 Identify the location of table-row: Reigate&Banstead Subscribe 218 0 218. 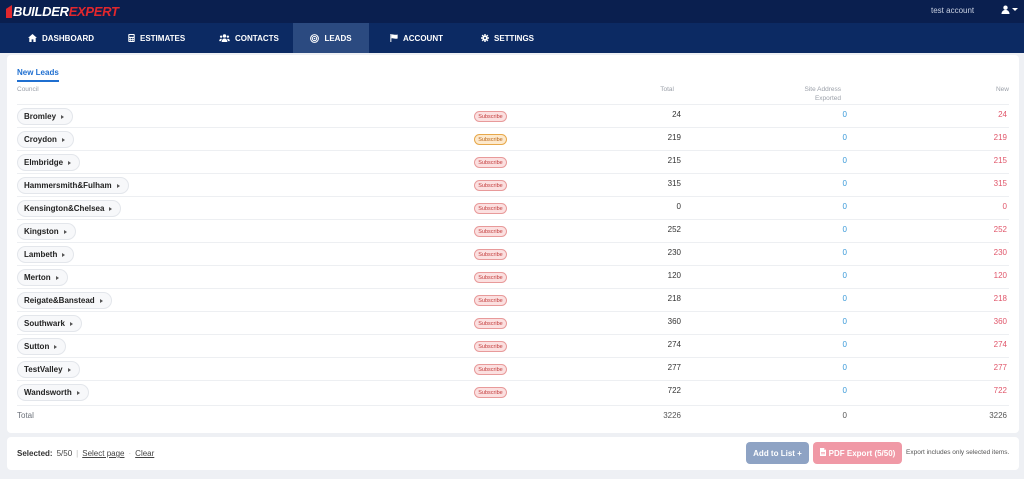
(513, 299).